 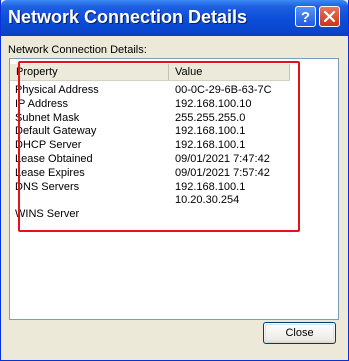 What do you see at coordinates (56, 131) in the screenshot?
I see `property-name: Default Gateway` at bounding box center [56, 131].